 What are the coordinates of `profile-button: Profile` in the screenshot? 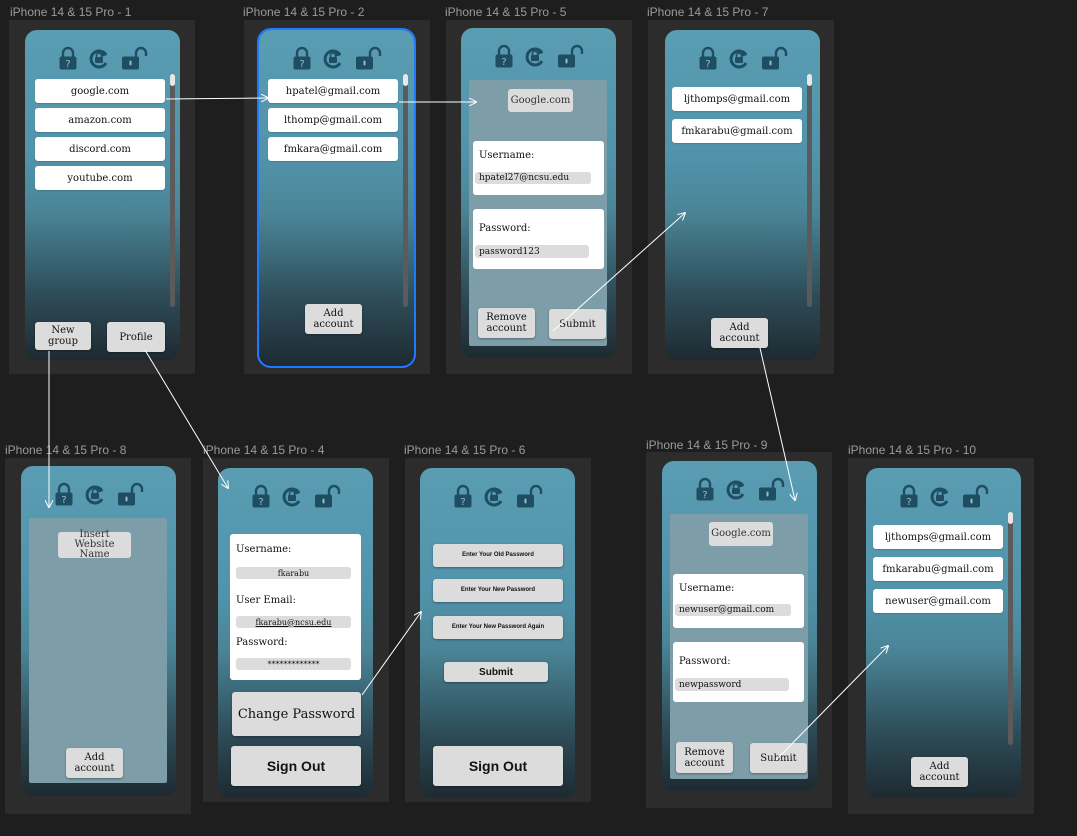 It's located at (136, 337).